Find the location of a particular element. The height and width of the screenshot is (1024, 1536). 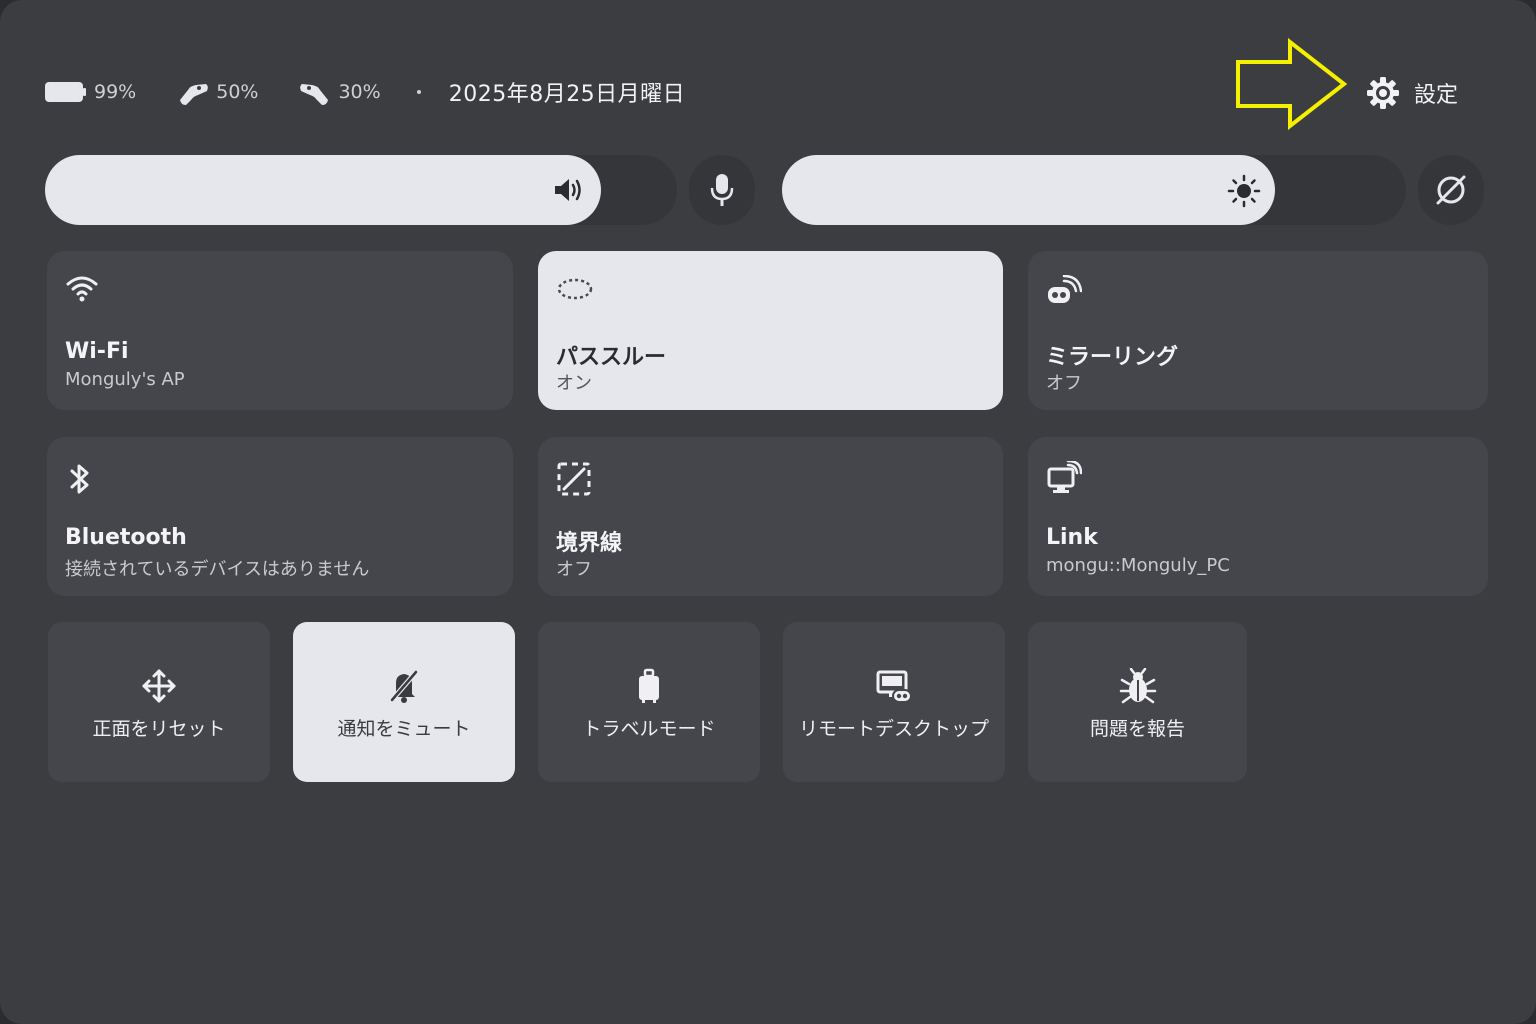

mirroring-subtitle: オフ is located at coordinates (1064, 383).